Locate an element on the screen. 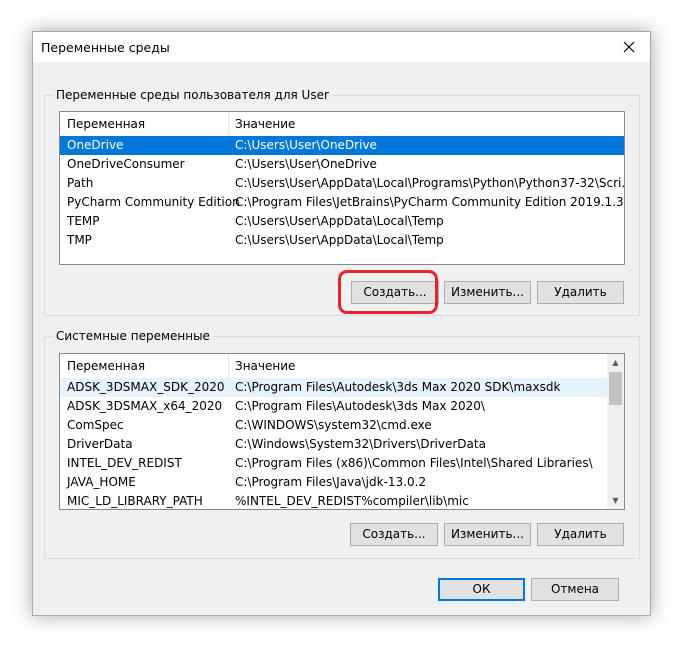 Image resolution: width=682 pixels, height=649 pixels. table-row: TEMP C:\Users\User\AppData\Local\Temp is located at coordinates (342, 221).